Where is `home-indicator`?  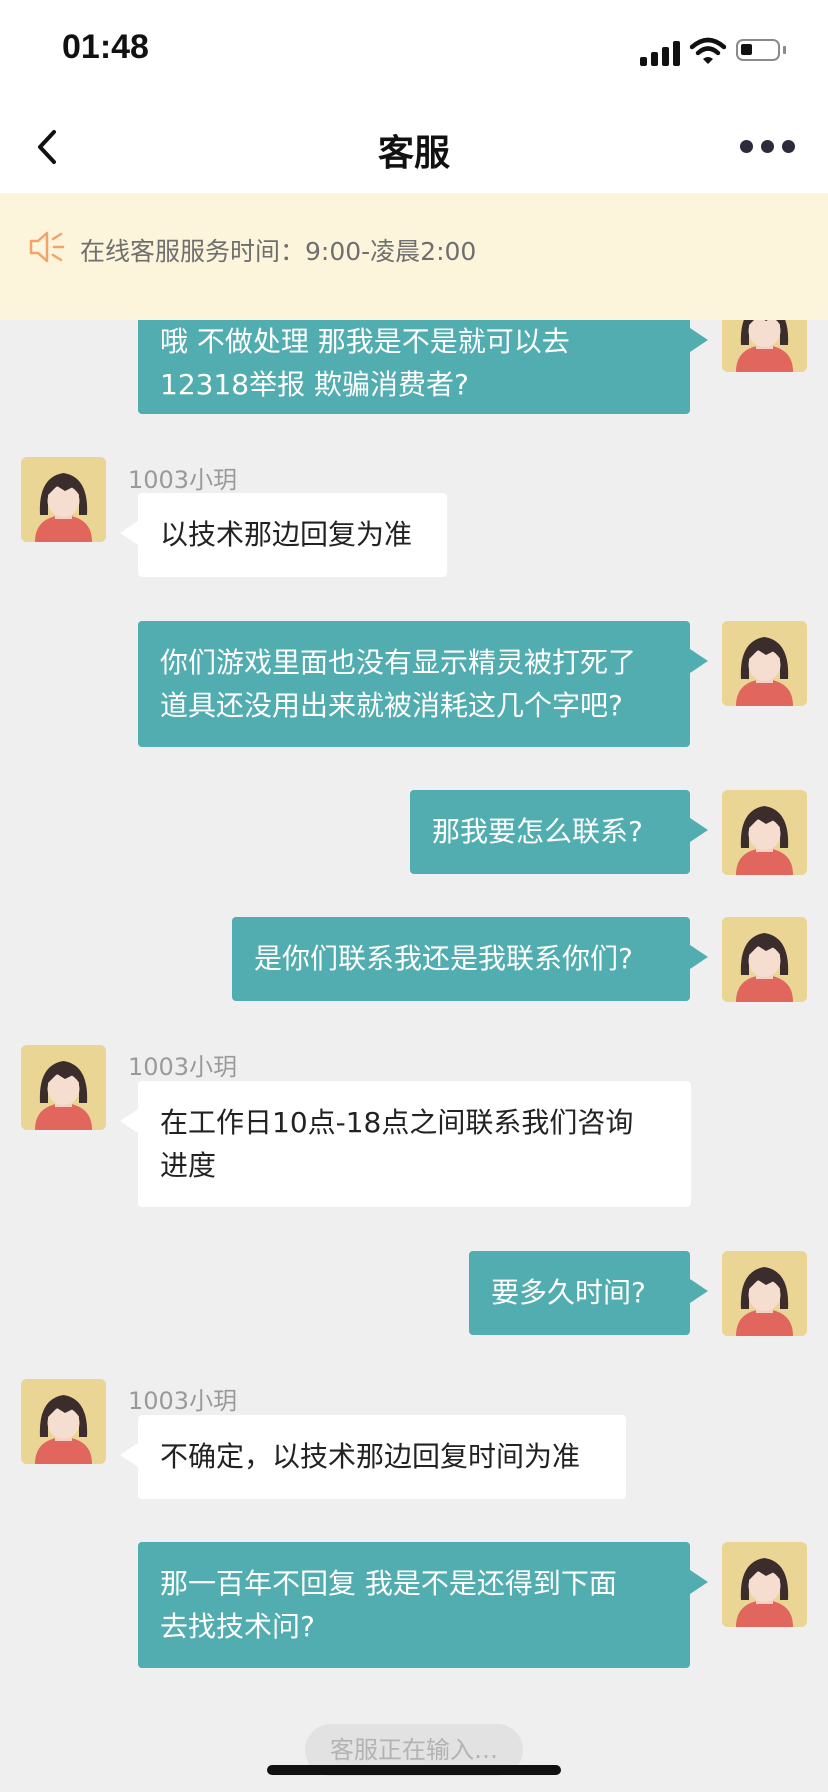 home-indicator is located at coordinates (414, 1770).